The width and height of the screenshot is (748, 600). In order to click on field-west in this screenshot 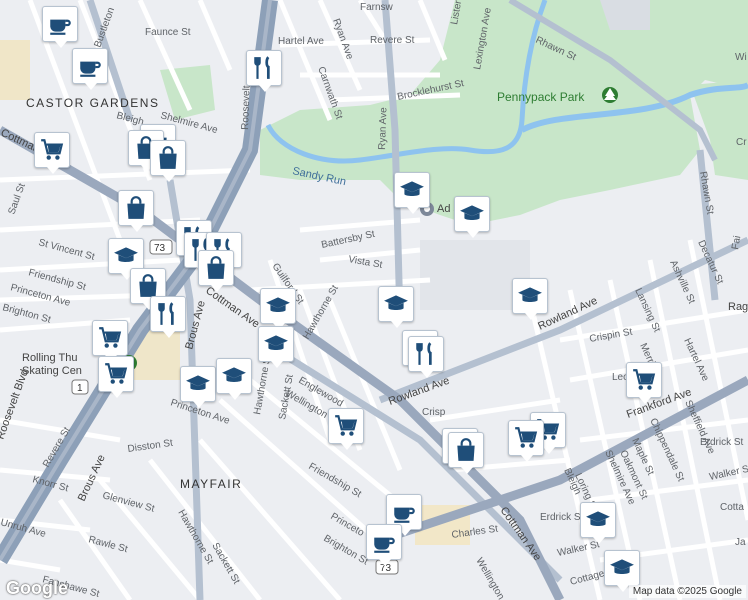, I will do `click(15, 70)`.